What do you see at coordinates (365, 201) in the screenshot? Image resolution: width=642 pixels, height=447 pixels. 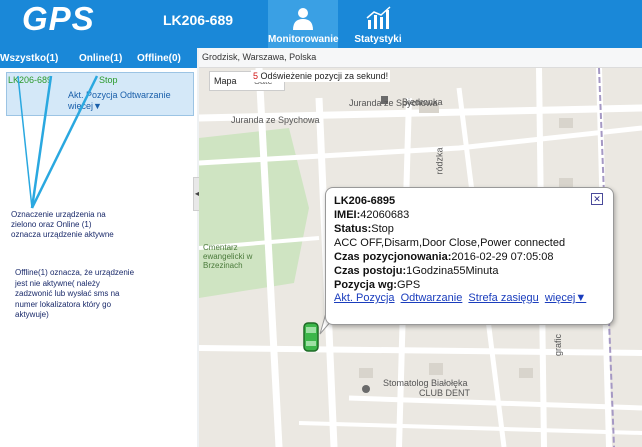 I see `popup-device-name: LK206-6895` at bounding box center [365, 201].